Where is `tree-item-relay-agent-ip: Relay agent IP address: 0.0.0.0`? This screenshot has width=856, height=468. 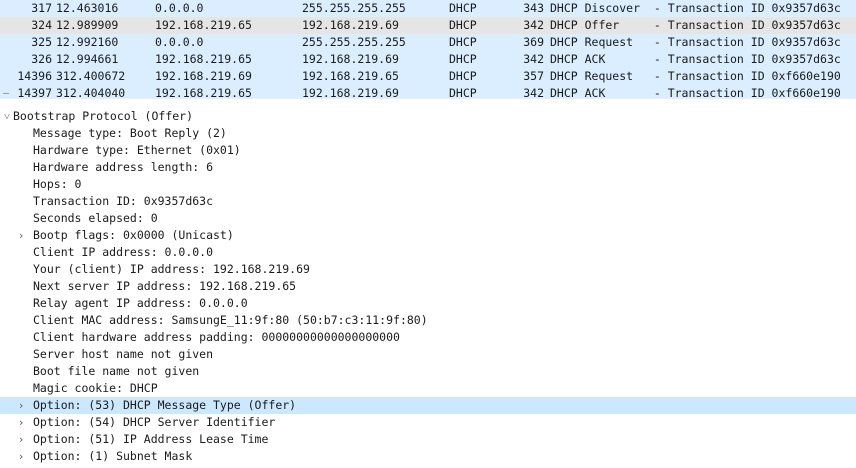
tree-item-relay-agent-ip: Relay agent IP address: 0.0.0.0 is located at coordinates (428, 303).